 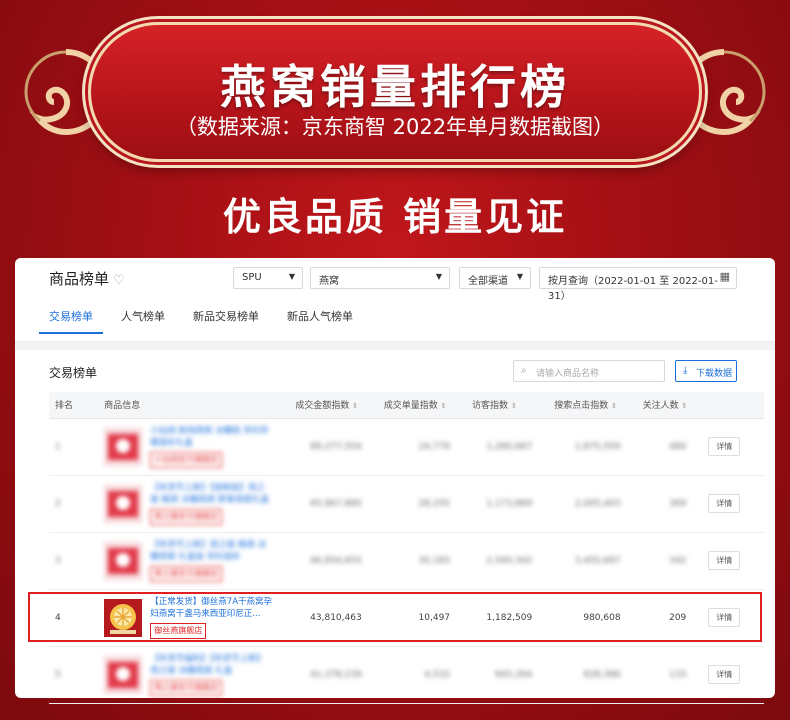 I want to click on product-name-link: 【年货节上新】【尝鲜装】燕之屋 碗燕 冰糖燕窝 即食燕窝礼盒, so click(x=211, y=494).